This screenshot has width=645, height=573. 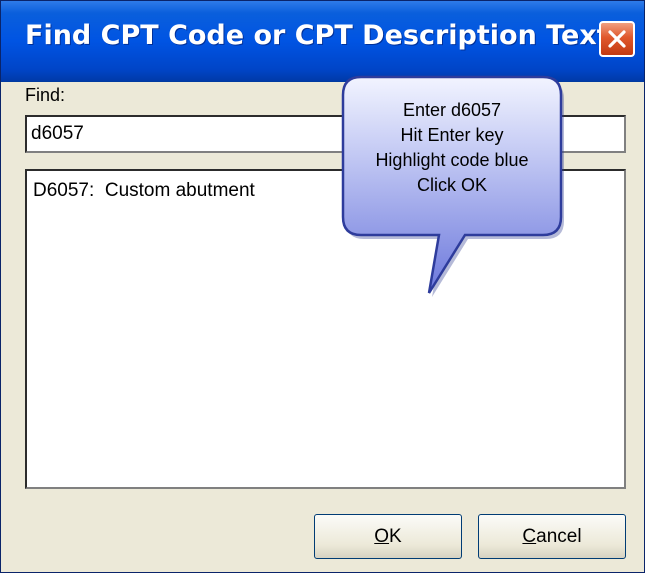 What do you see at coordinates (529, 536) in the screenshot?
I see `cancel-mnemonic: C` at bounding box center [529, 536].